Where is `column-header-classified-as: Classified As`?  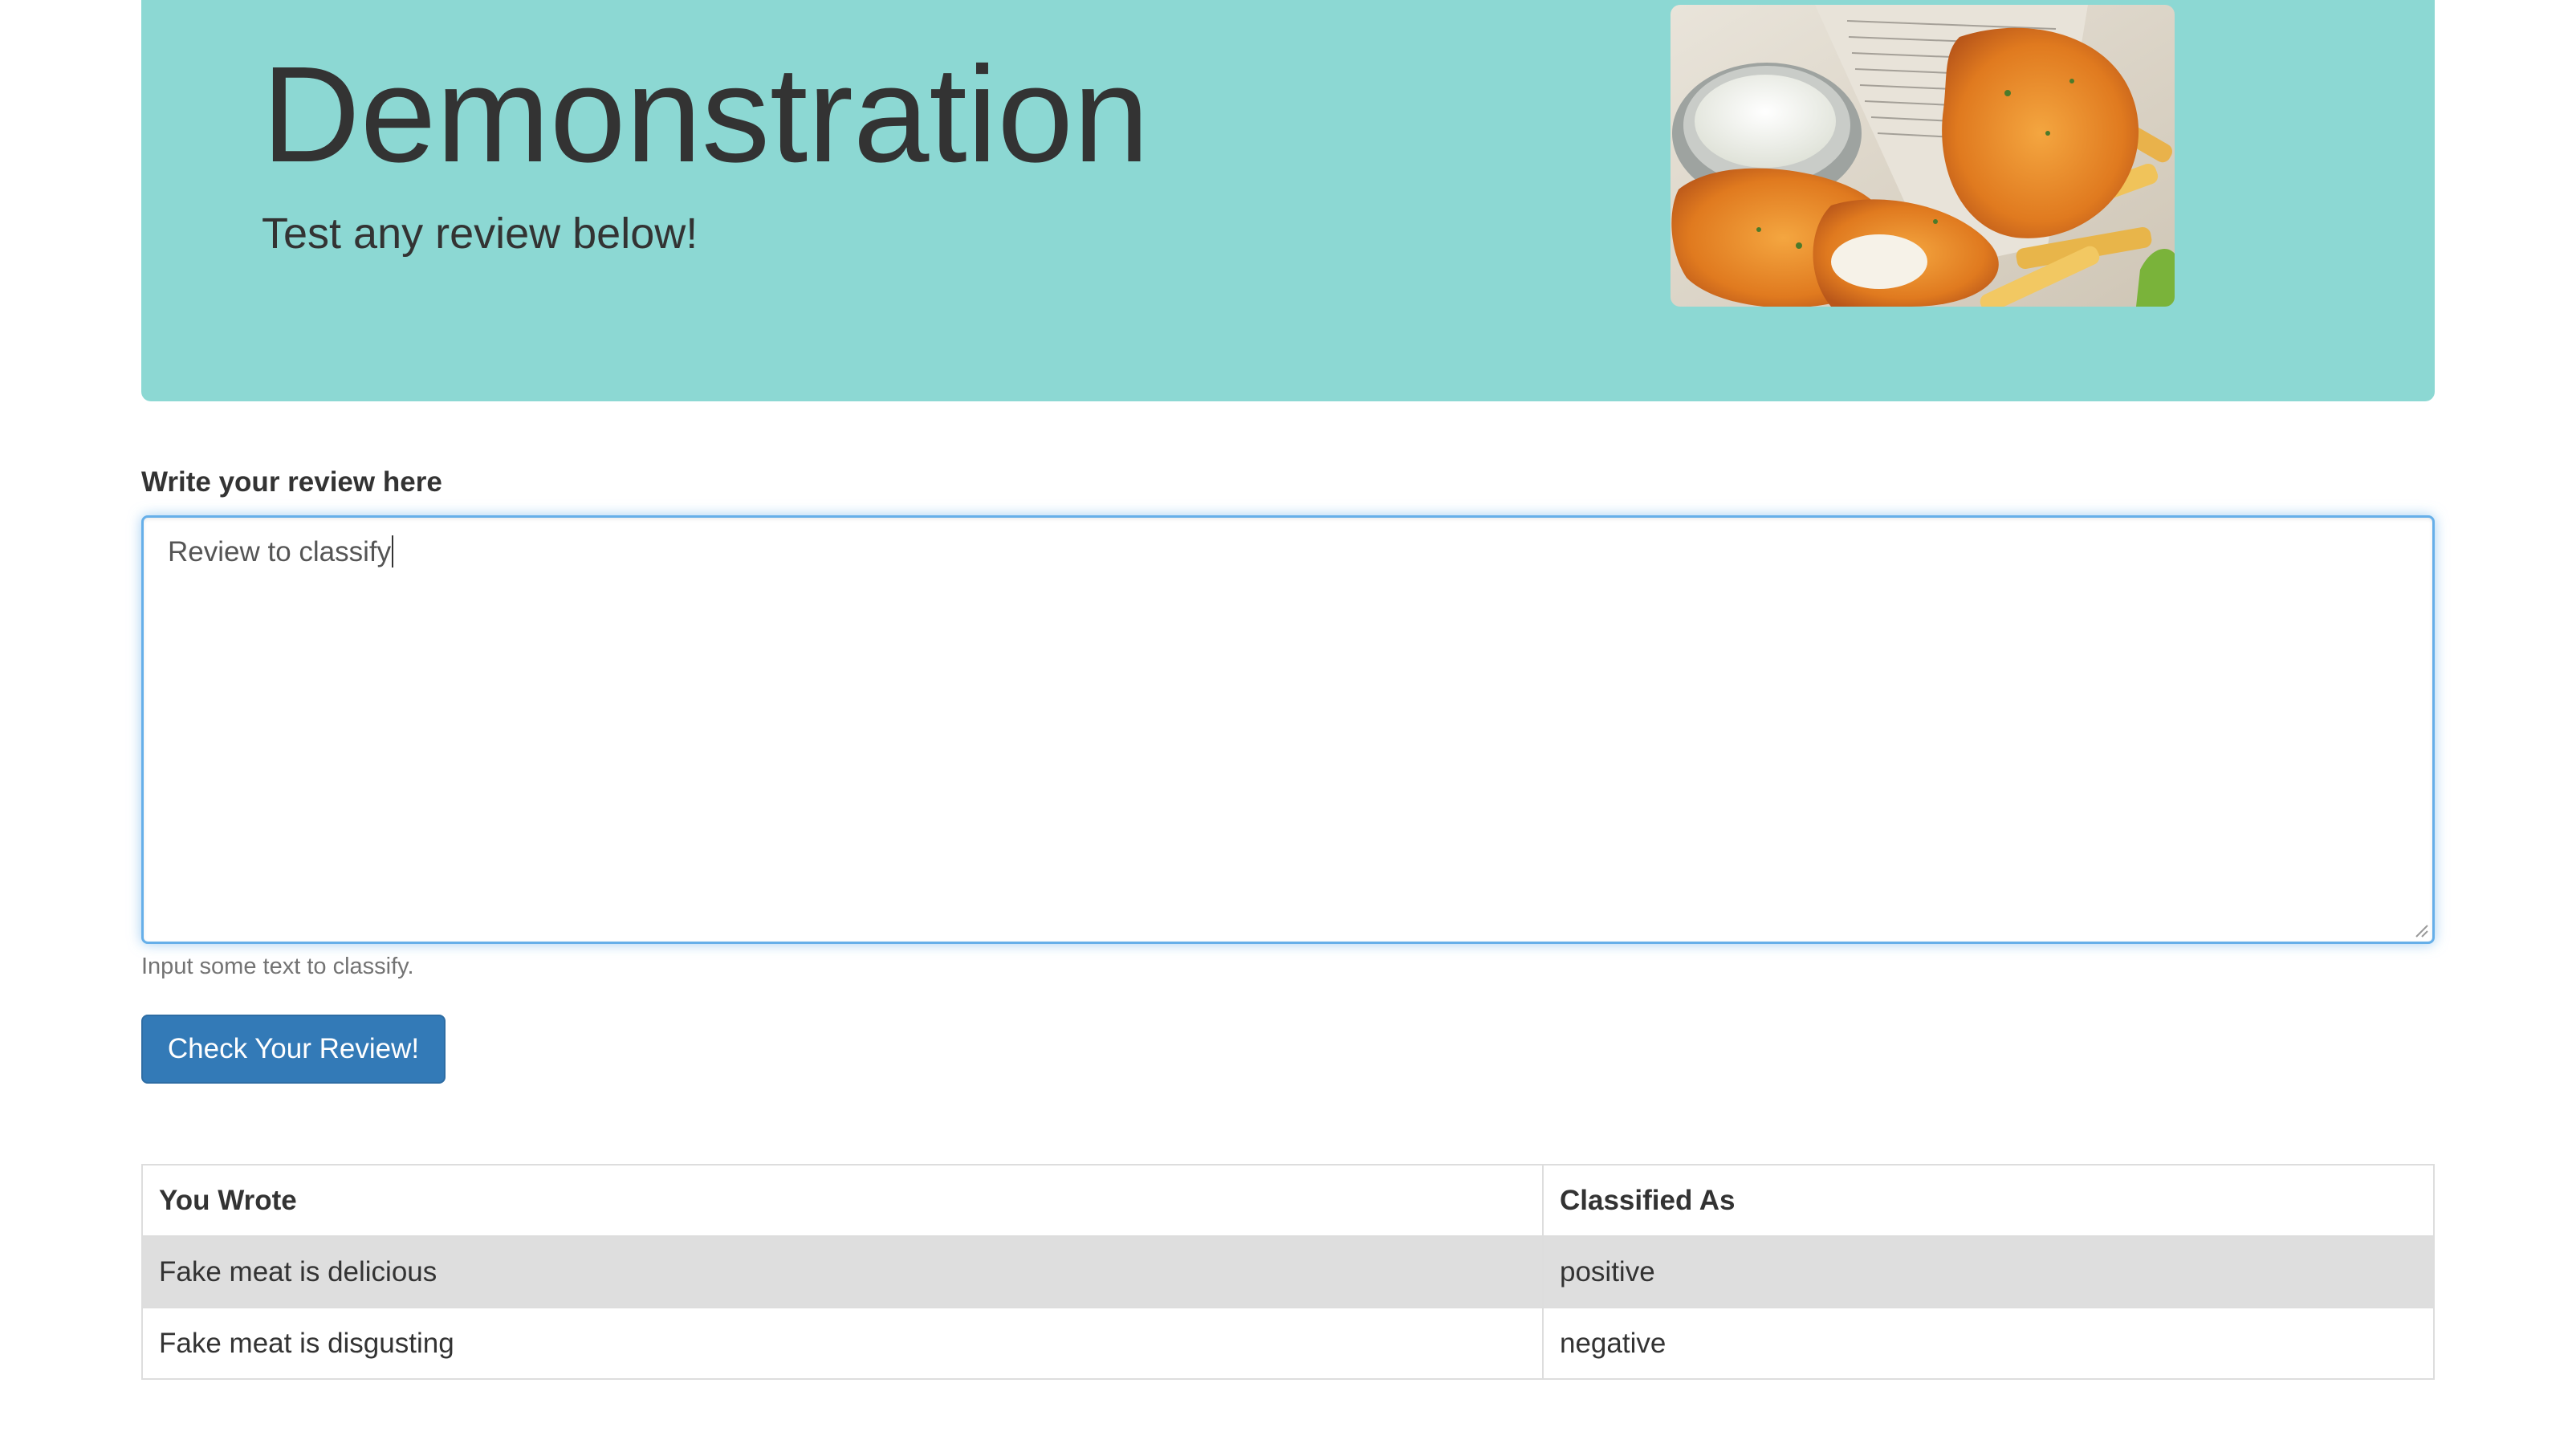 column-header-classified-as: Classified As is located at coordinates (1988, 1200).